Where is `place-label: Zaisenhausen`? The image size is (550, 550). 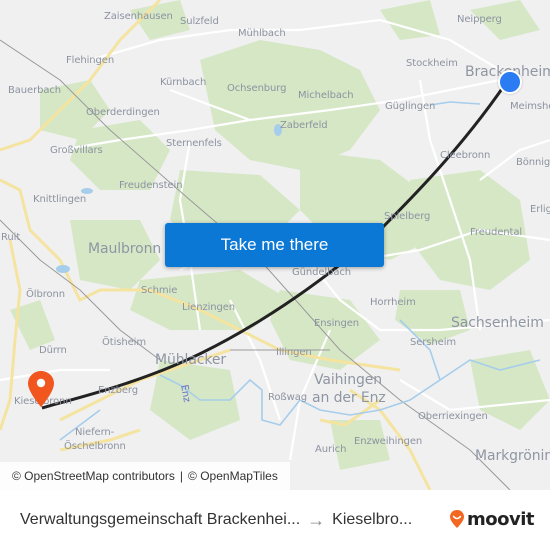
place-label: Zaisenhausen is located at coordinates (138, 16).